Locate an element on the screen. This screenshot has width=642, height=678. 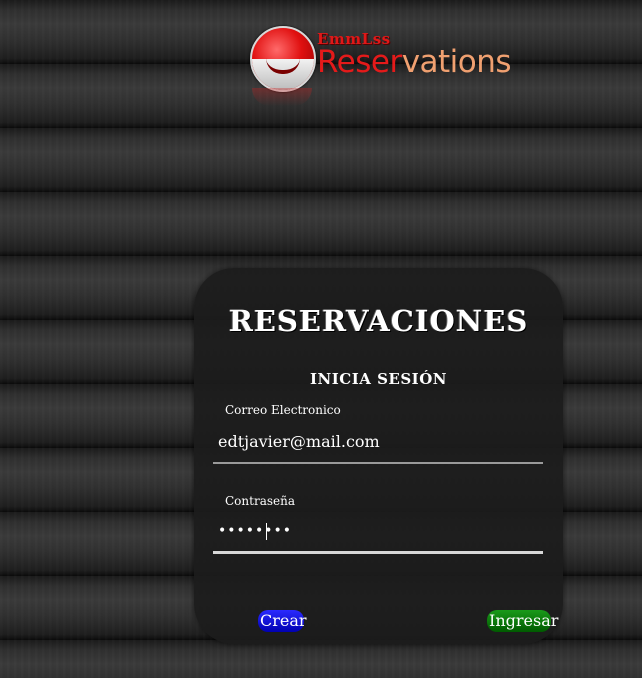
password-label: Contraseña is located at coordinates (260, 501).